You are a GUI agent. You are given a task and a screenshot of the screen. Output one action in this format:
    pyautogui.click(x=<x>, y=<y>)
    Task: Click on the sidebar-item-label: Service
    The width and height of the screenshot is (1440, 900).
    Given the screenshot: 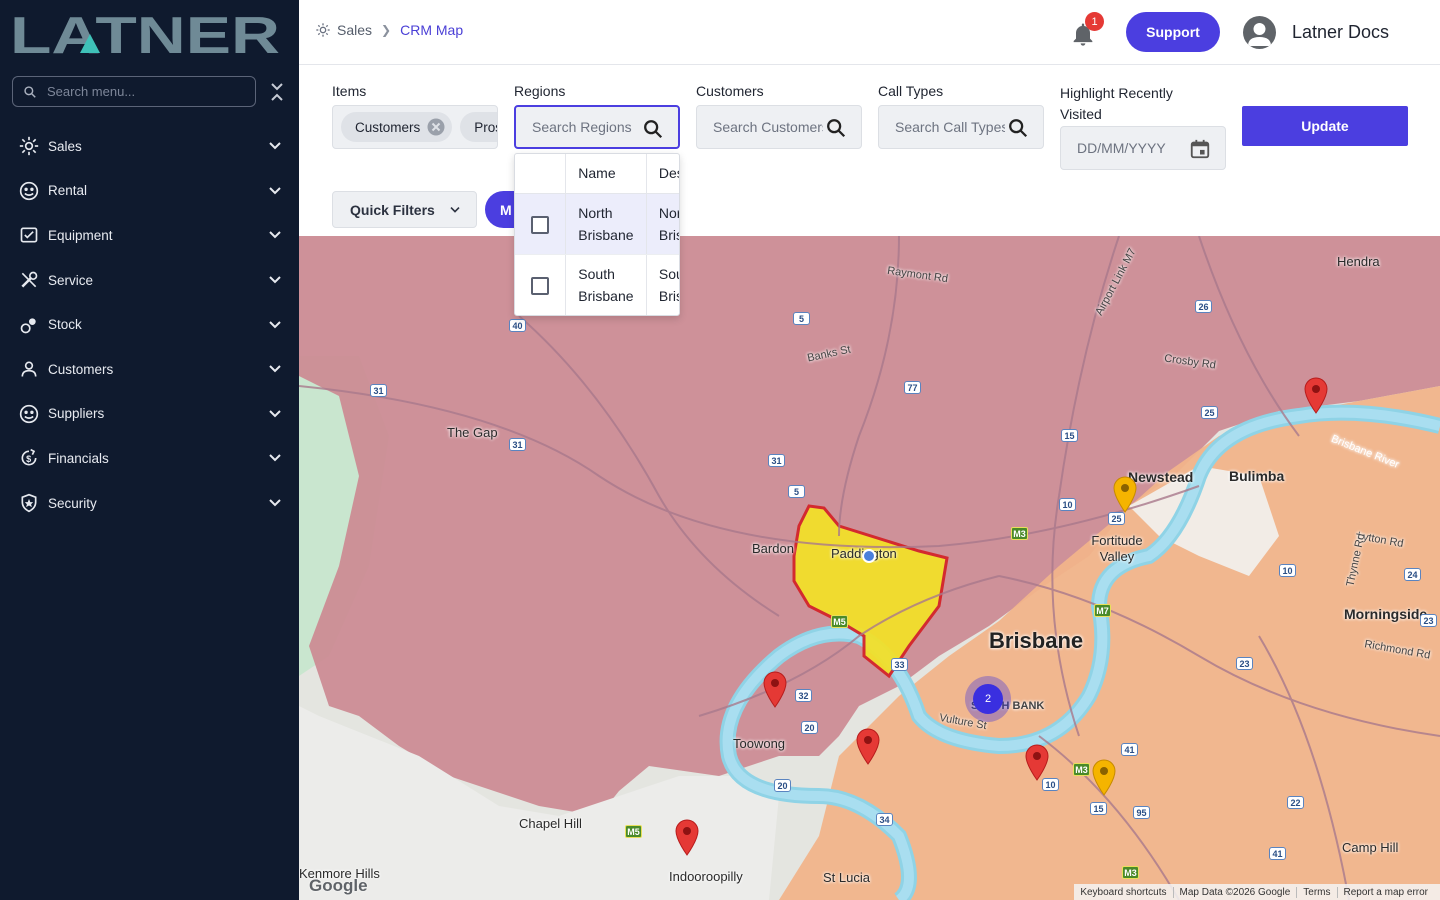 What is the action you would take?
    pyautogui.click(x=71, y=280)
    